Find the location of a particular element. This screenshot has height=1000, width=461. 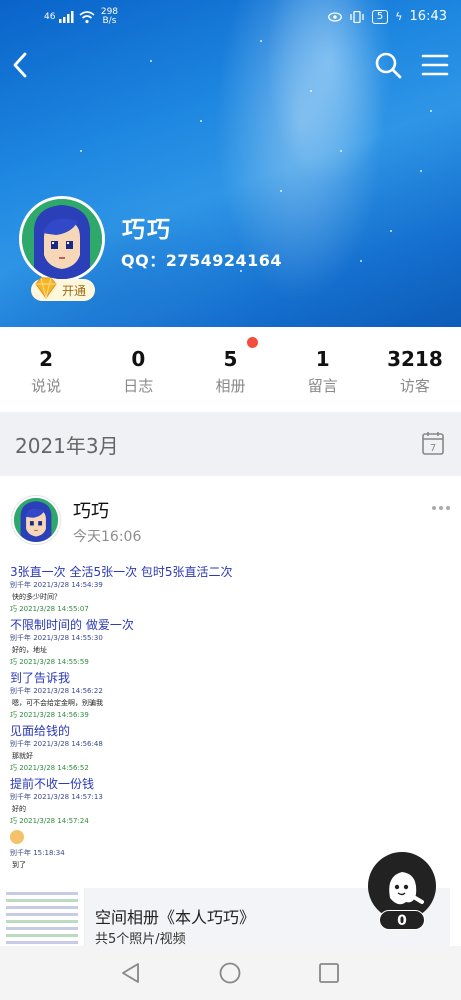

stat-shuoshuo: 2 说说 is located at coordinates (46, 369).